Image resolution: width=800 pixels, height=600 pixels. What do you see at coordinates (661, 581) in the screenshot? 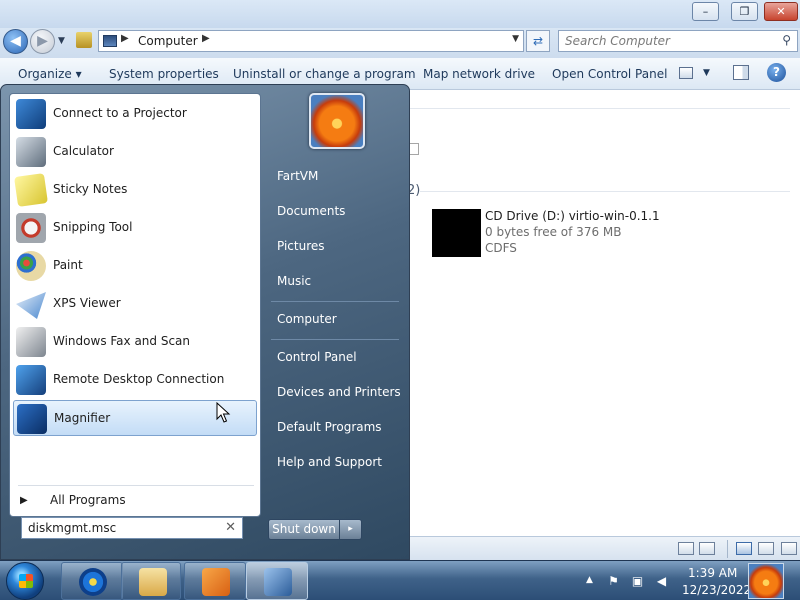
I see `volume-muted-icon: ◀` at bounding box center [661, 581].